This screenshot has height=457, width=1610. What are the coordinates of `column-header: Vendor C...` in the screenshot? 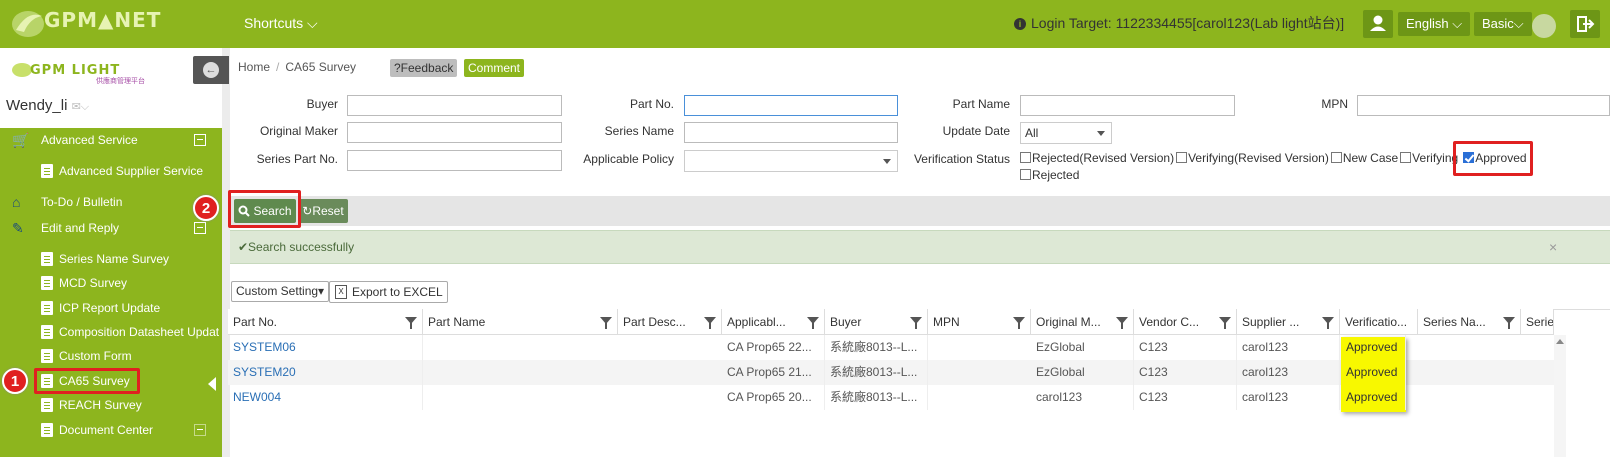 It's located at (1185, 322).